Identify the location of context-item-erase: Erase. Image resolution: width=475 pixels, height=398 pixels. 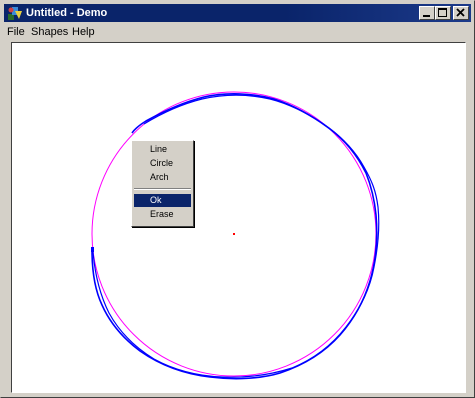
(162, 214).